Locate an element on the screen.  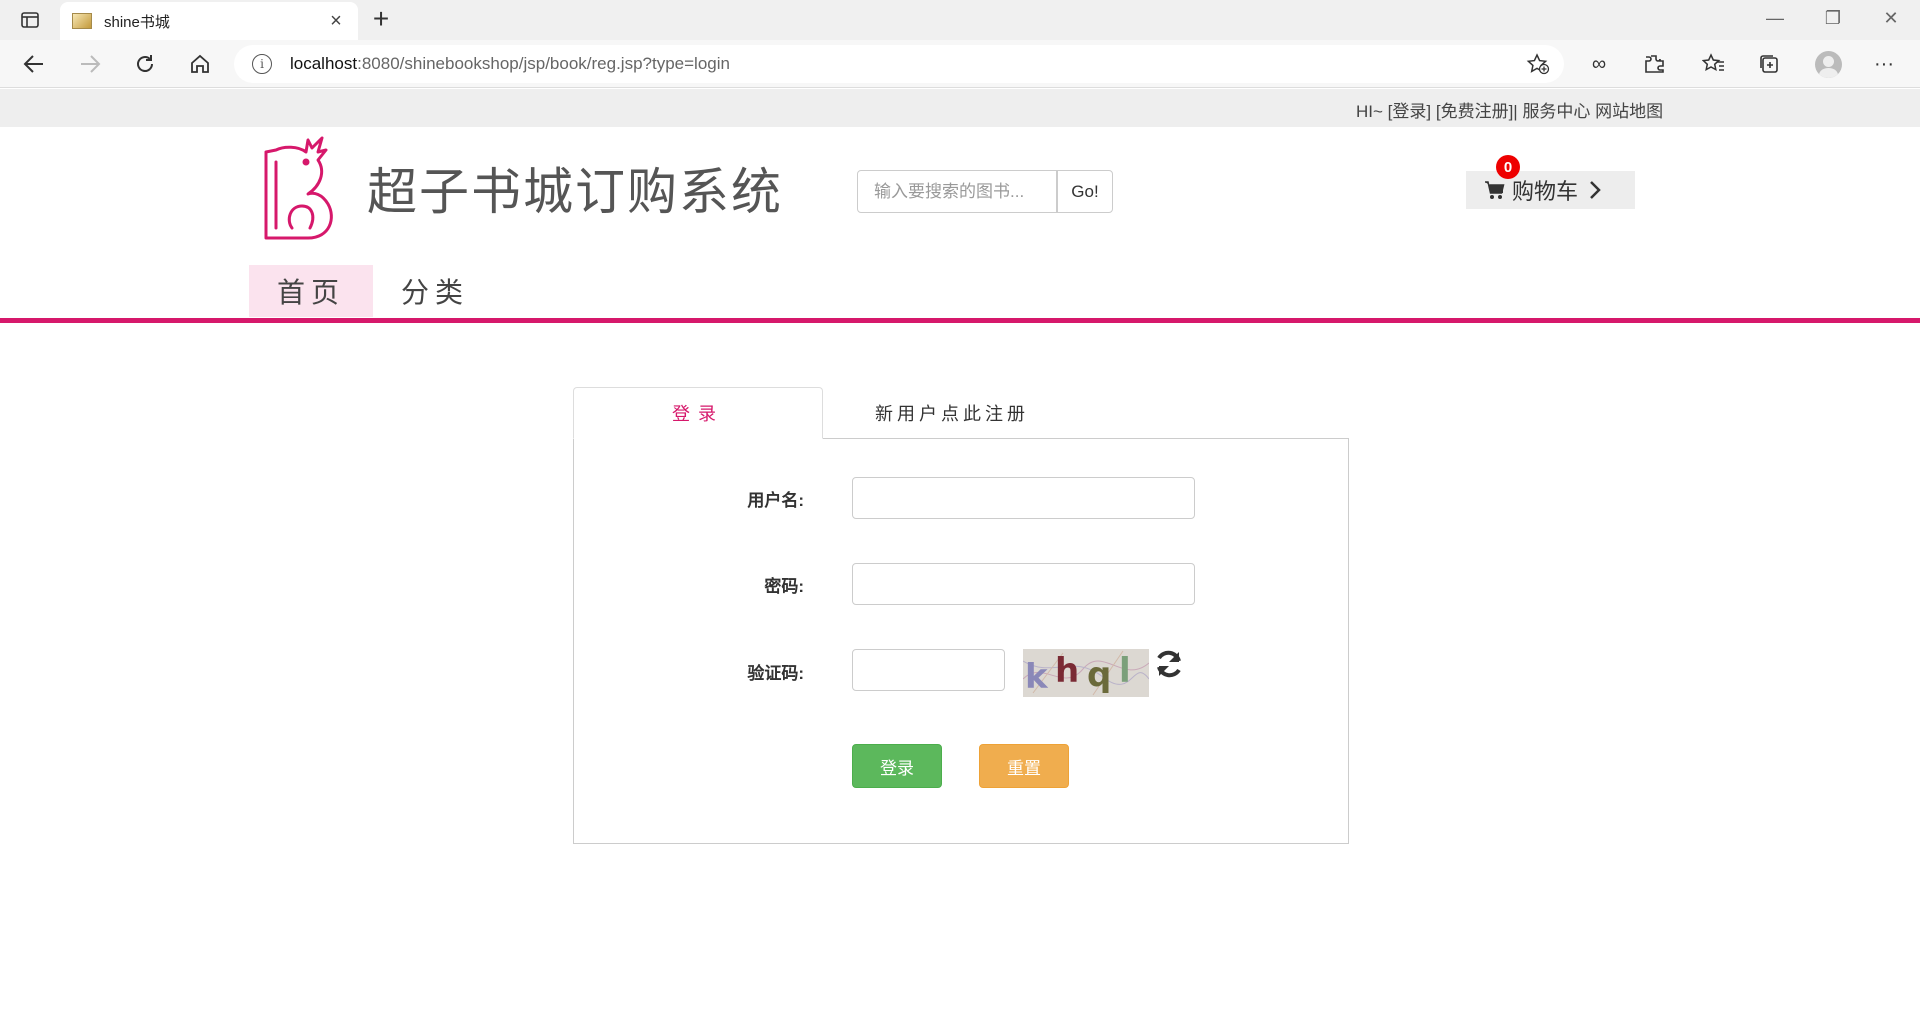
shopping-cart-button: 购物车 0 is located at coordinates (1550, 182).